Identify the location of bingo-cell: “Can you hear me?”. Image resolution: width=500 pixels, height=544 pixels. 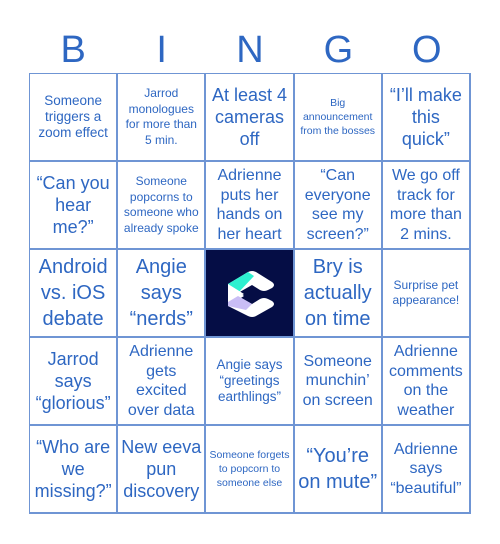
(74, 206).